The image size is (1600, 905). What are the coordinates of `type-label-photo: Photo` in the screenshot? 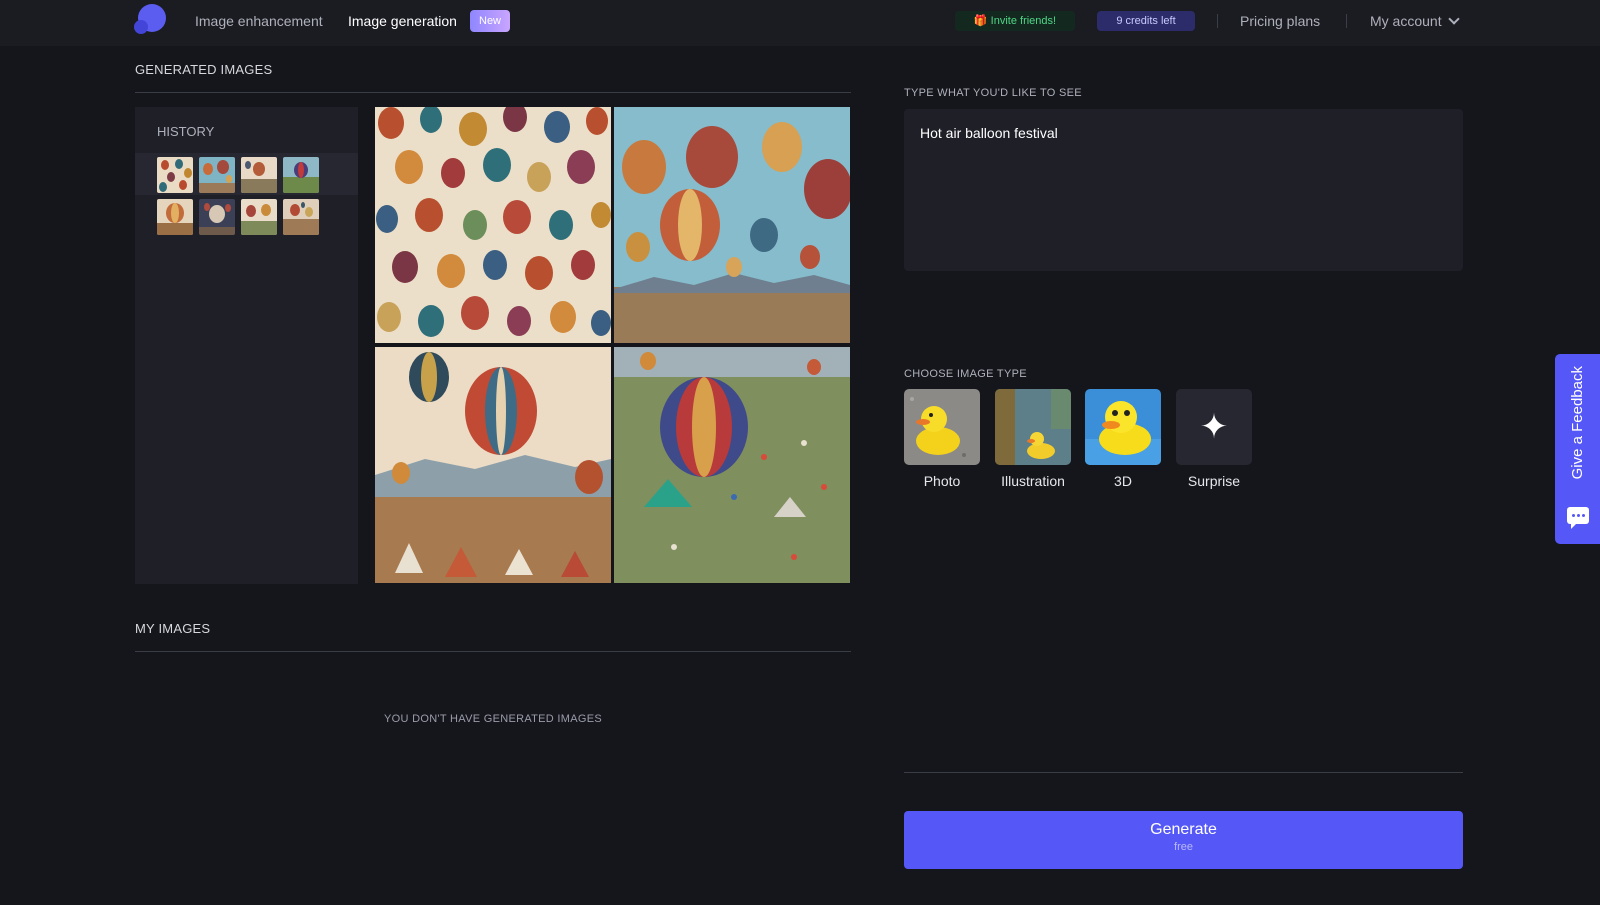 It's located at (942, 481).